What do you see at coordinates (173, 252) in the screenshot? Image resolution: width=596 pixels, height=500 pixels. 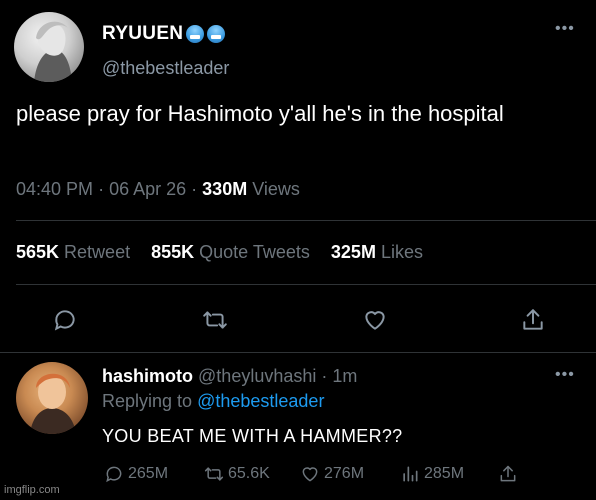 I see `quotes-count: 855K` at bounding box center [173, 252].